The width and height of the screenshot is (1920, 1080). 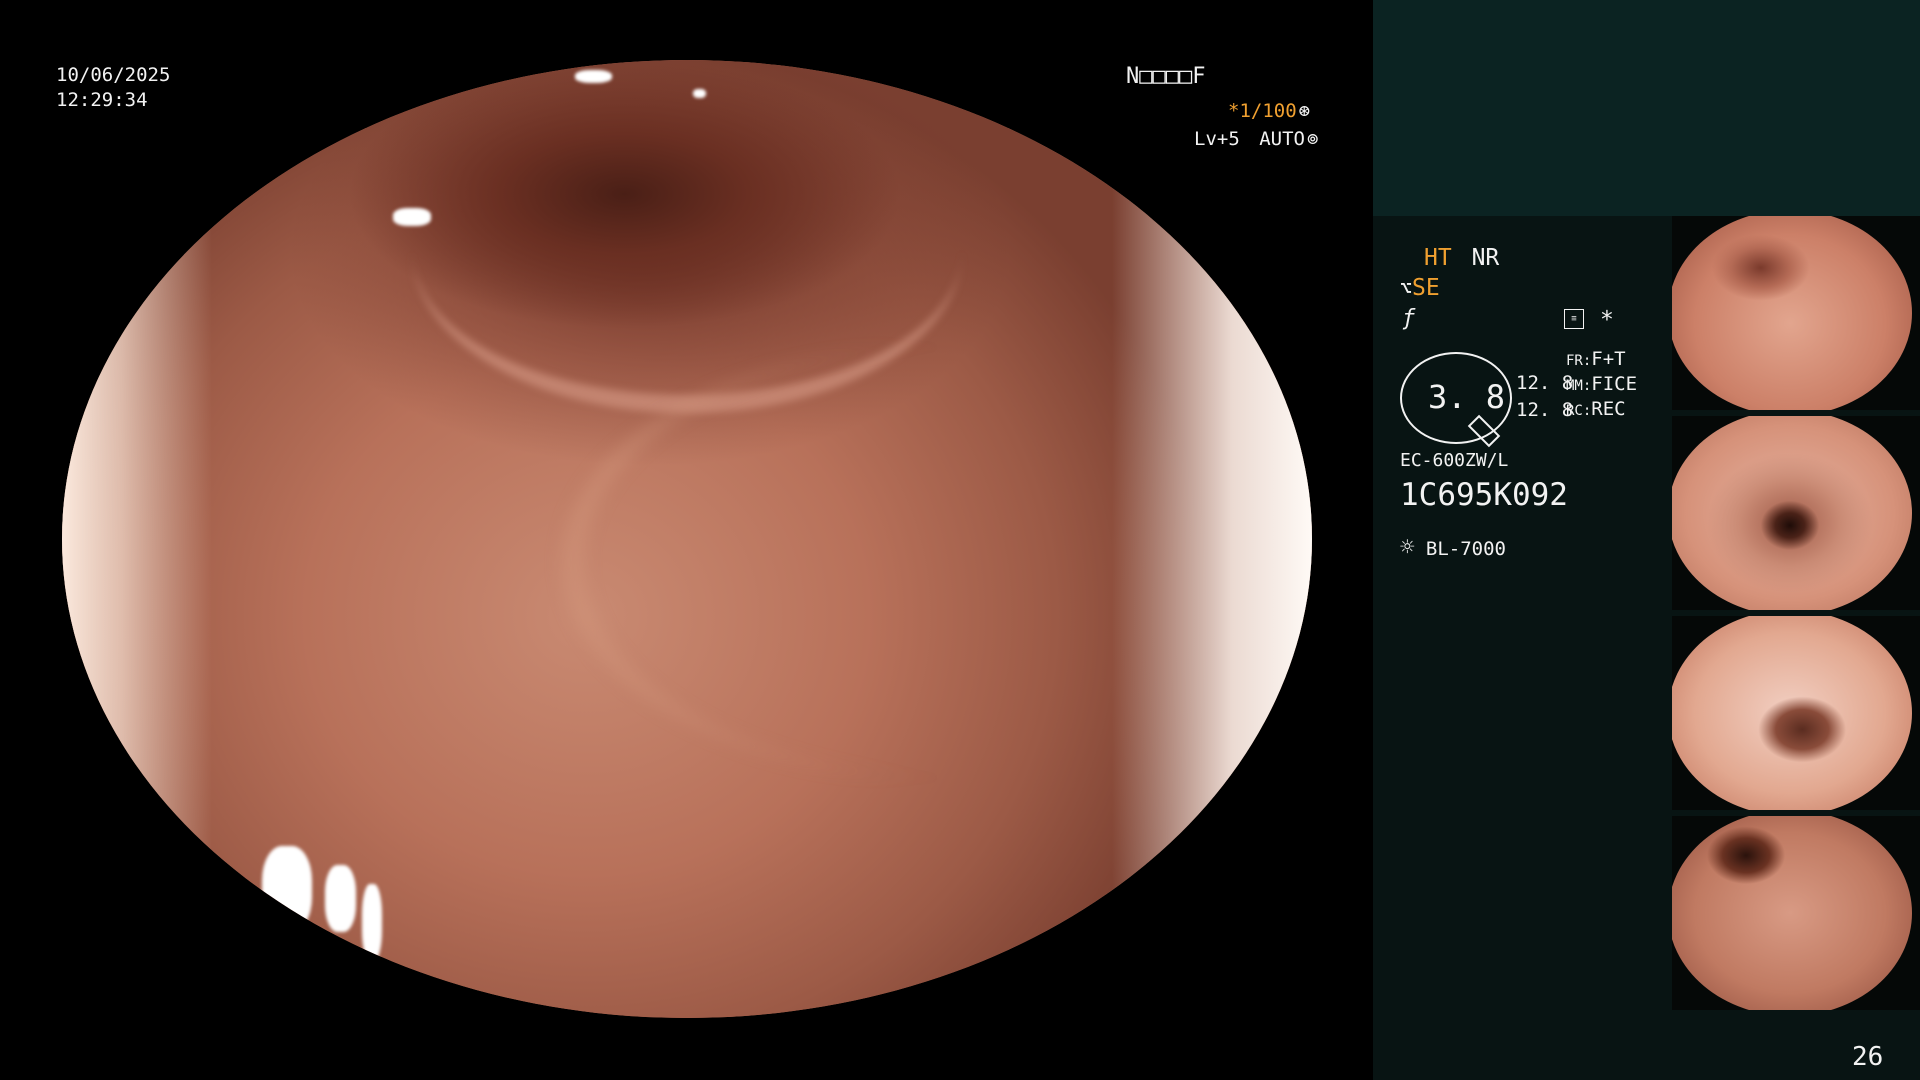 I want to click on scope-model: EC-600ZW/L, so click(x=1454, y=460).